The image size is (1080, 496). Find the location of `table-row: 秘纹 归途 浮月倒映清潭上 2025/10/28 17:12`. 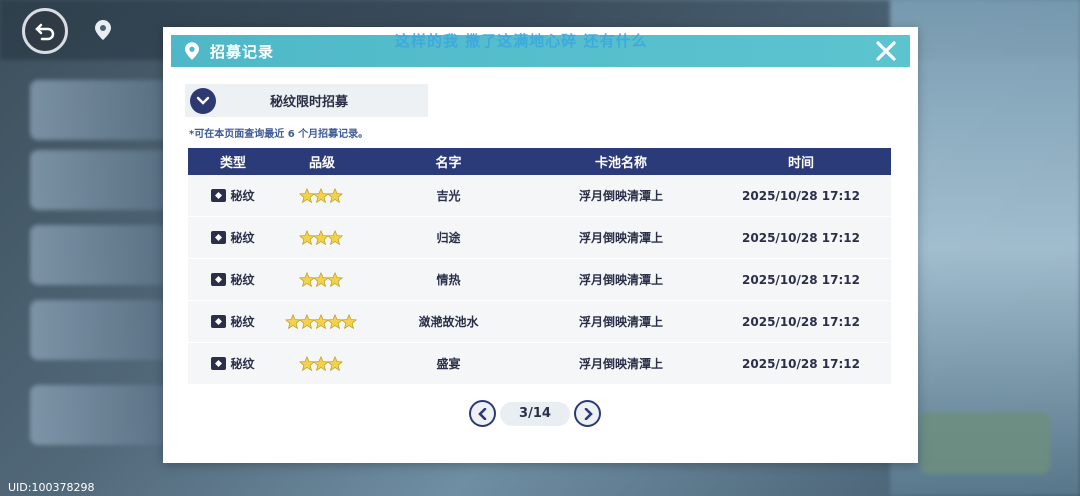

table-row: 秘纹 归途 浮月倒映清潭上 2025/10/28 17:12 is located at coordinates (539, 238).